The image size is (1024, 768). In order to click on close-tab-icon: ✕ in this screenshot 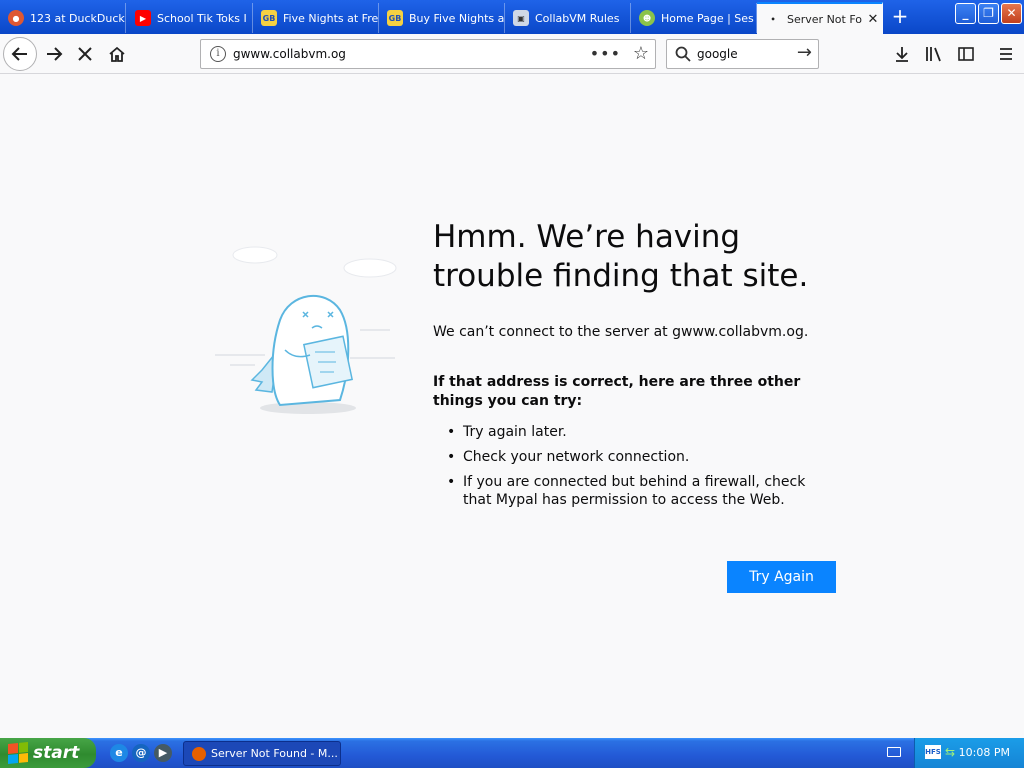, I will do `click(873, 19)`.